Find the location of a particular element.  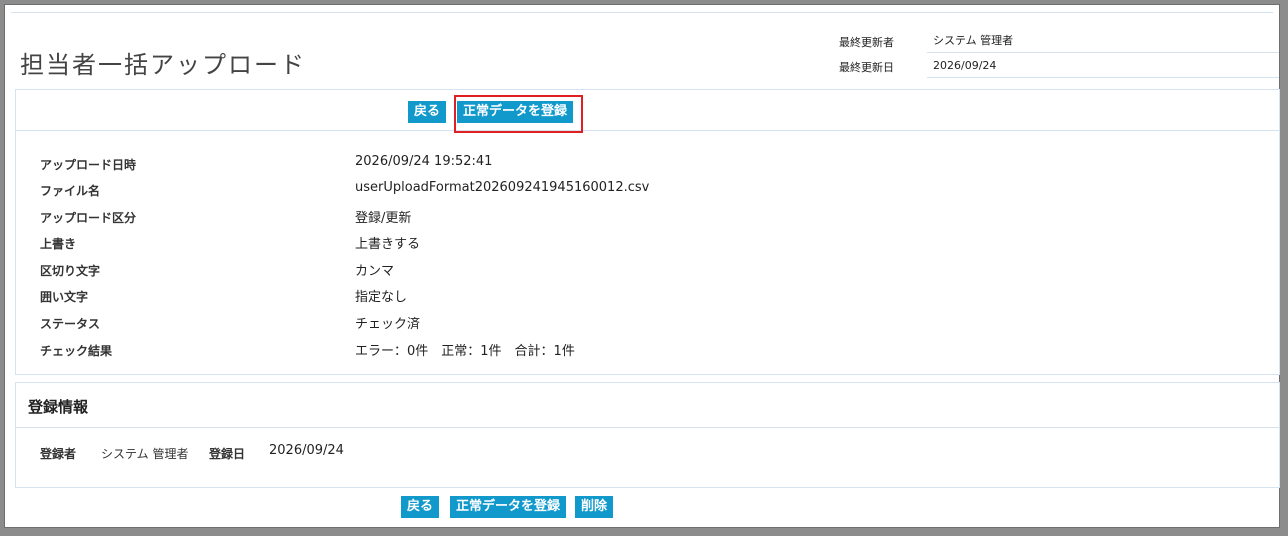

updated-by-label: 最終更新者 is located at coordinates (866, 42).